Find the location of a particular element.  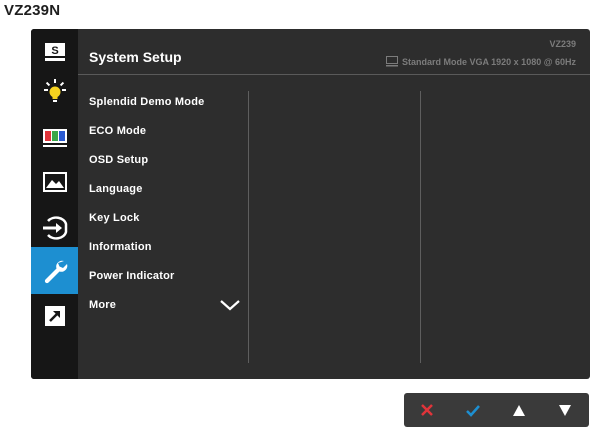

menu-item-eco-mode: ECO Mode is located at coordinates (117, 131).